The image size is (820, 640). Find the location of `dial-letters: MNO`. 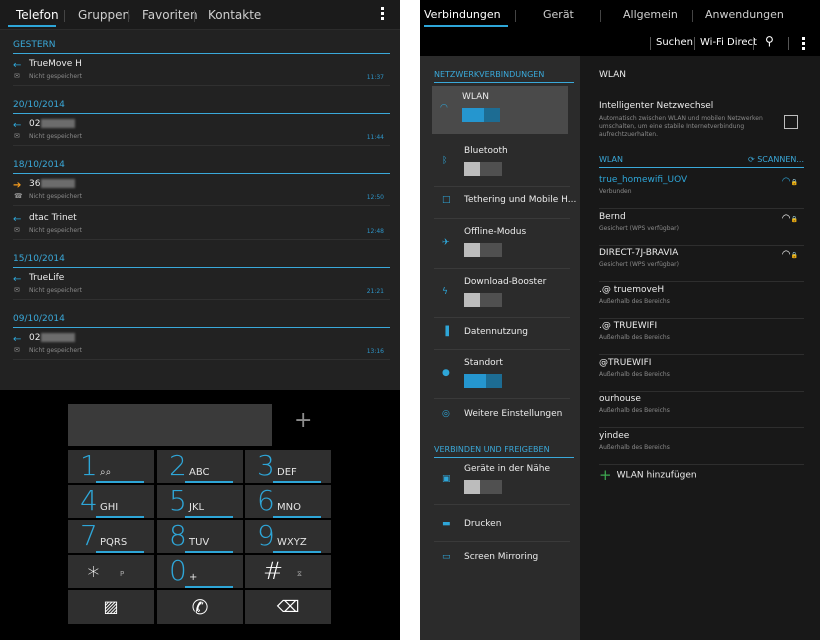

dial-letters: MNO is located at coordinates (289, 507).